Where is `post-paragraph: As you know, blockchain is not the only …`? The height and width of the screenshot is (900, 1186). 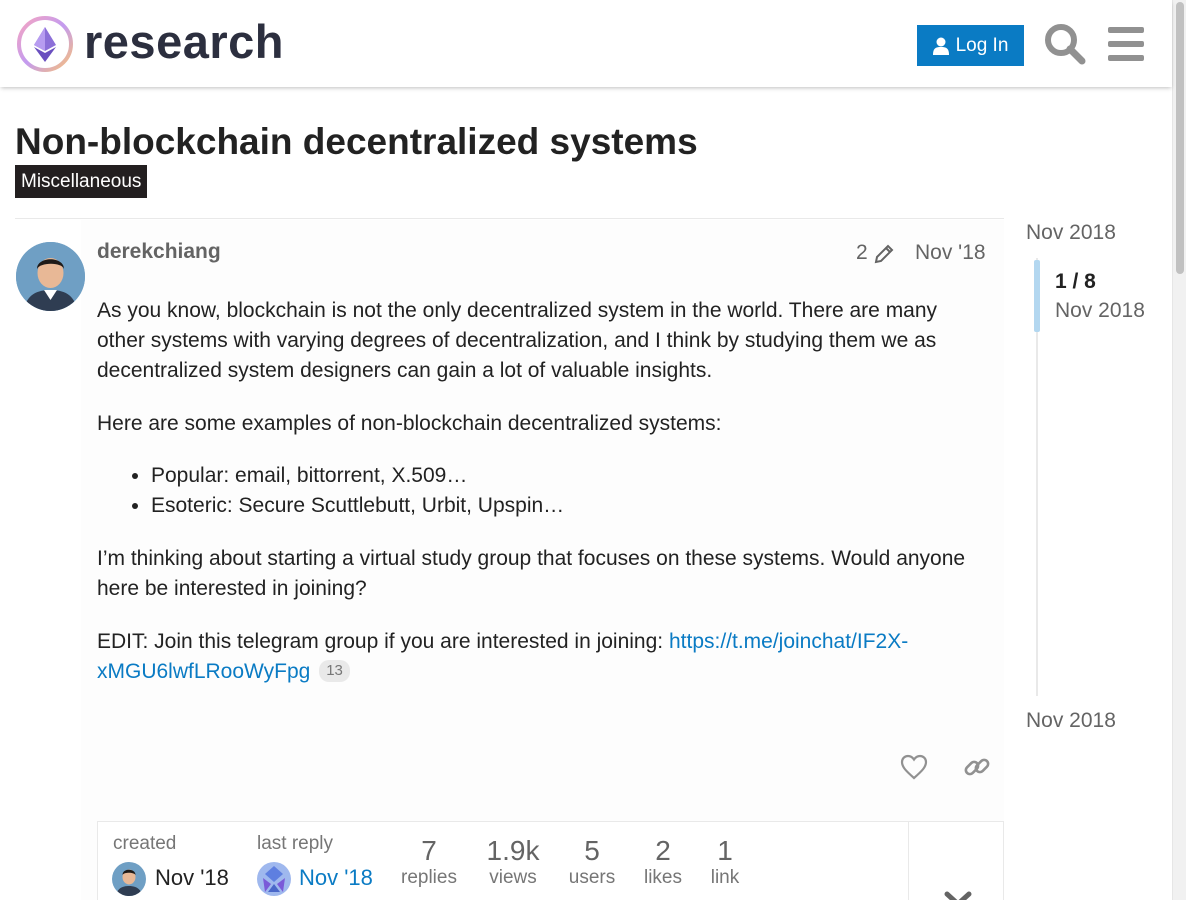
post-paragraph: As you know, blockchain is not the only … is located at coordinates (517, 340).